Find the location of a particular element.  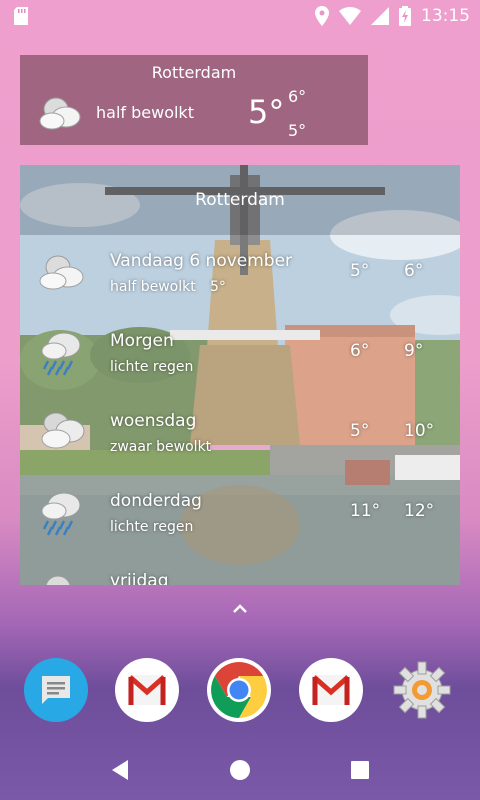

home-icon is located at coordinates (240, 770).